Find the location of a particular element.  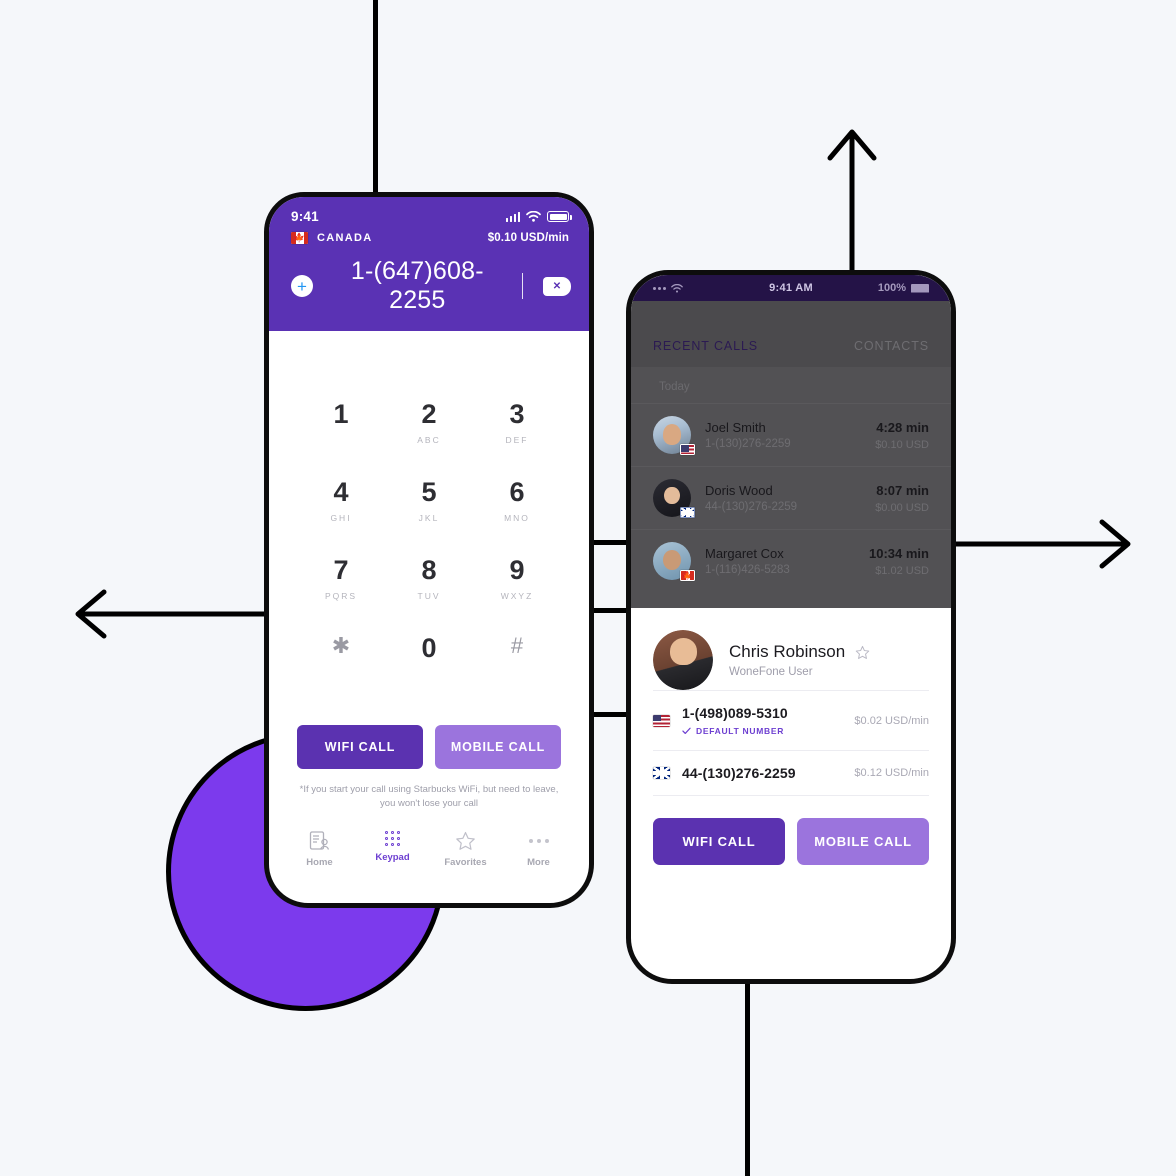

country-selector: 🍁 CANADA is located at coordinates (331, 238).